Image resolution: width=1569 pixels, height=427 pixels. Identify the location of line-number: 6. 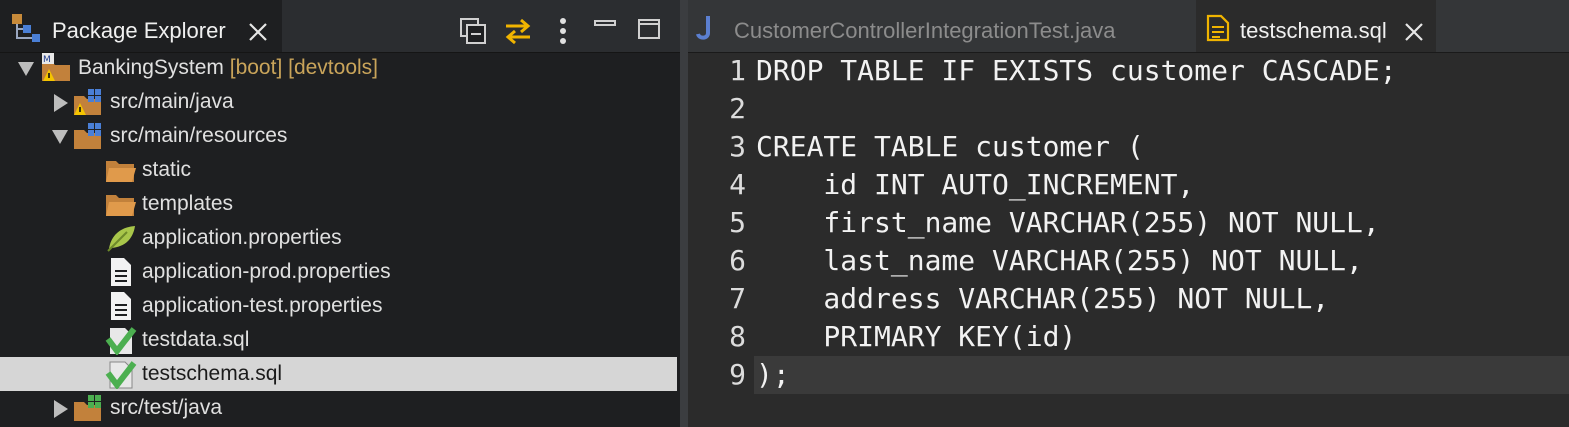
(737, 260).